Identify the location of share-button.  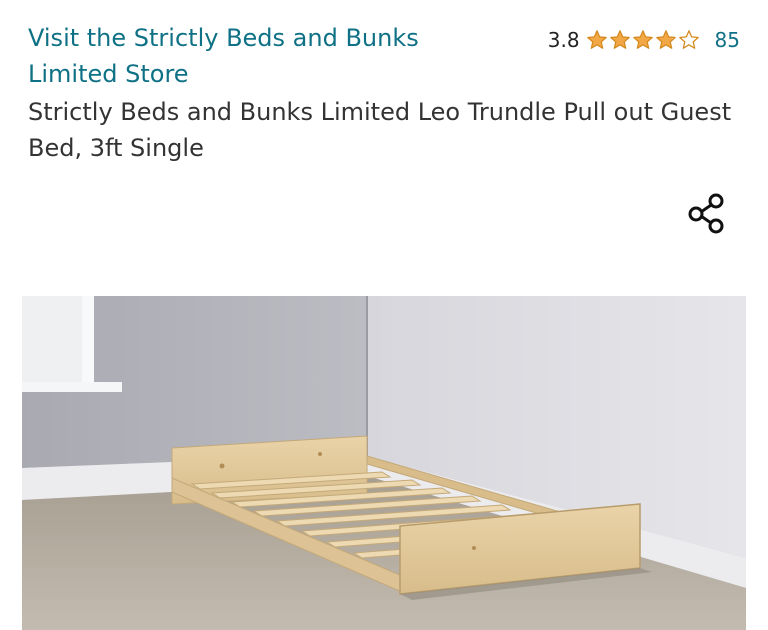
(707, 213).